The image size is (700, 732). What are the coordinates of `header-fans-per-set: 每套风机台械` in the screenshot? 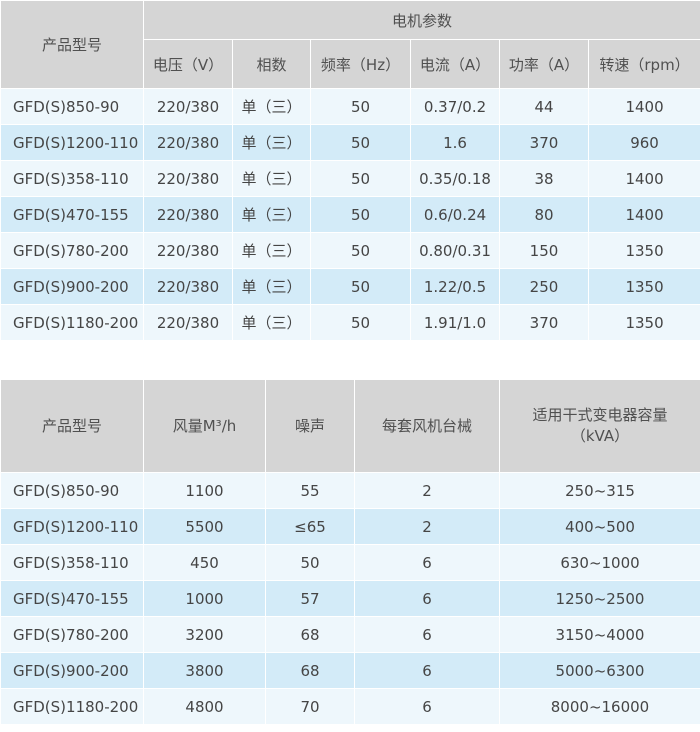 It's located at (427, 426).